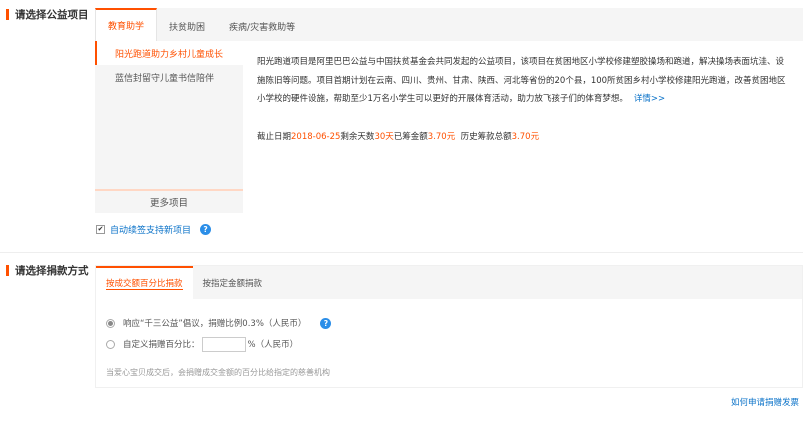 The height and width of the screenshot is (438, 803). Describe the element at coordinates (169, 127) in the screenshot. I see `project-list: 阳光跑道助力乡村儿童成长 蓝信封留守儿童书信陪伴` at that location.